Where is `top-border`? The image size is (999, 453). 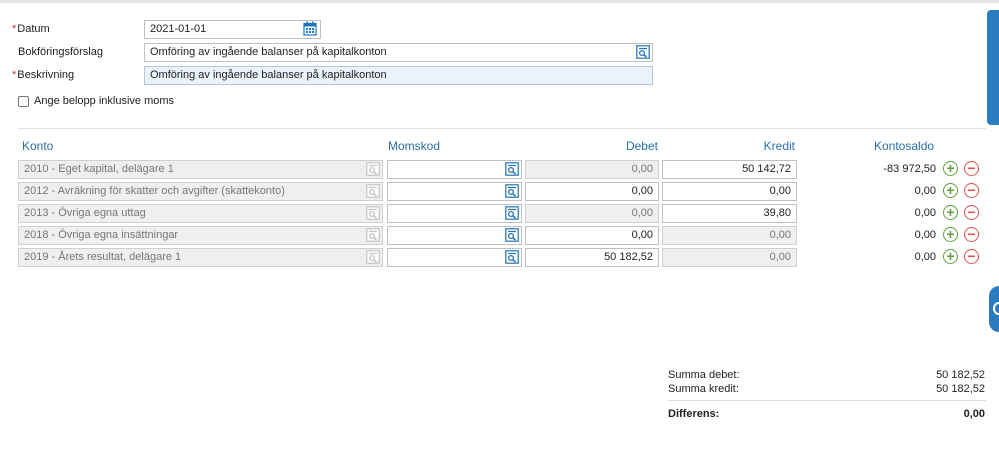 top-border is located at coordinates (499, 1).